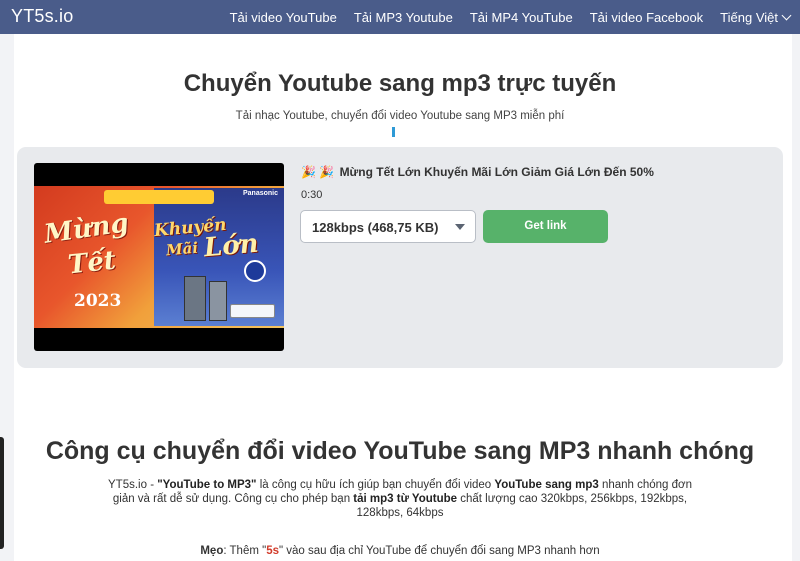 This screenshot has height=561, width=800. I want to click on desc-bold: YouTube sang mp3, so click(546, 485).